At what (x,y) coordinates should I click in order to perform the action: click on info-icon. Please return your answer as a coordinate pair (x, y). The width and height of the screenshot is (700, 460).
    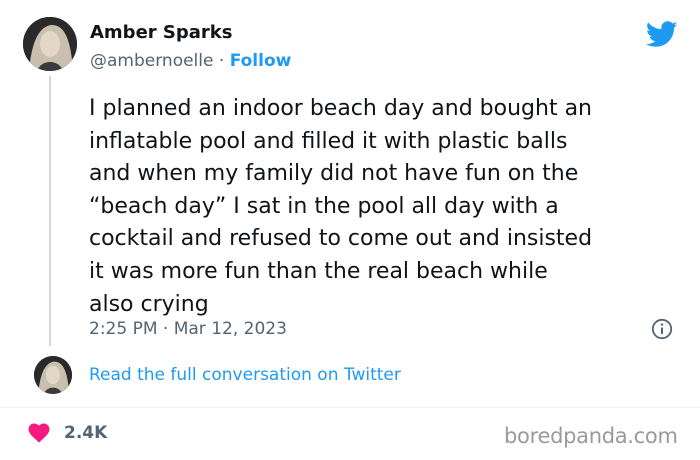
    Looking at the image, I should click on (662, 329).